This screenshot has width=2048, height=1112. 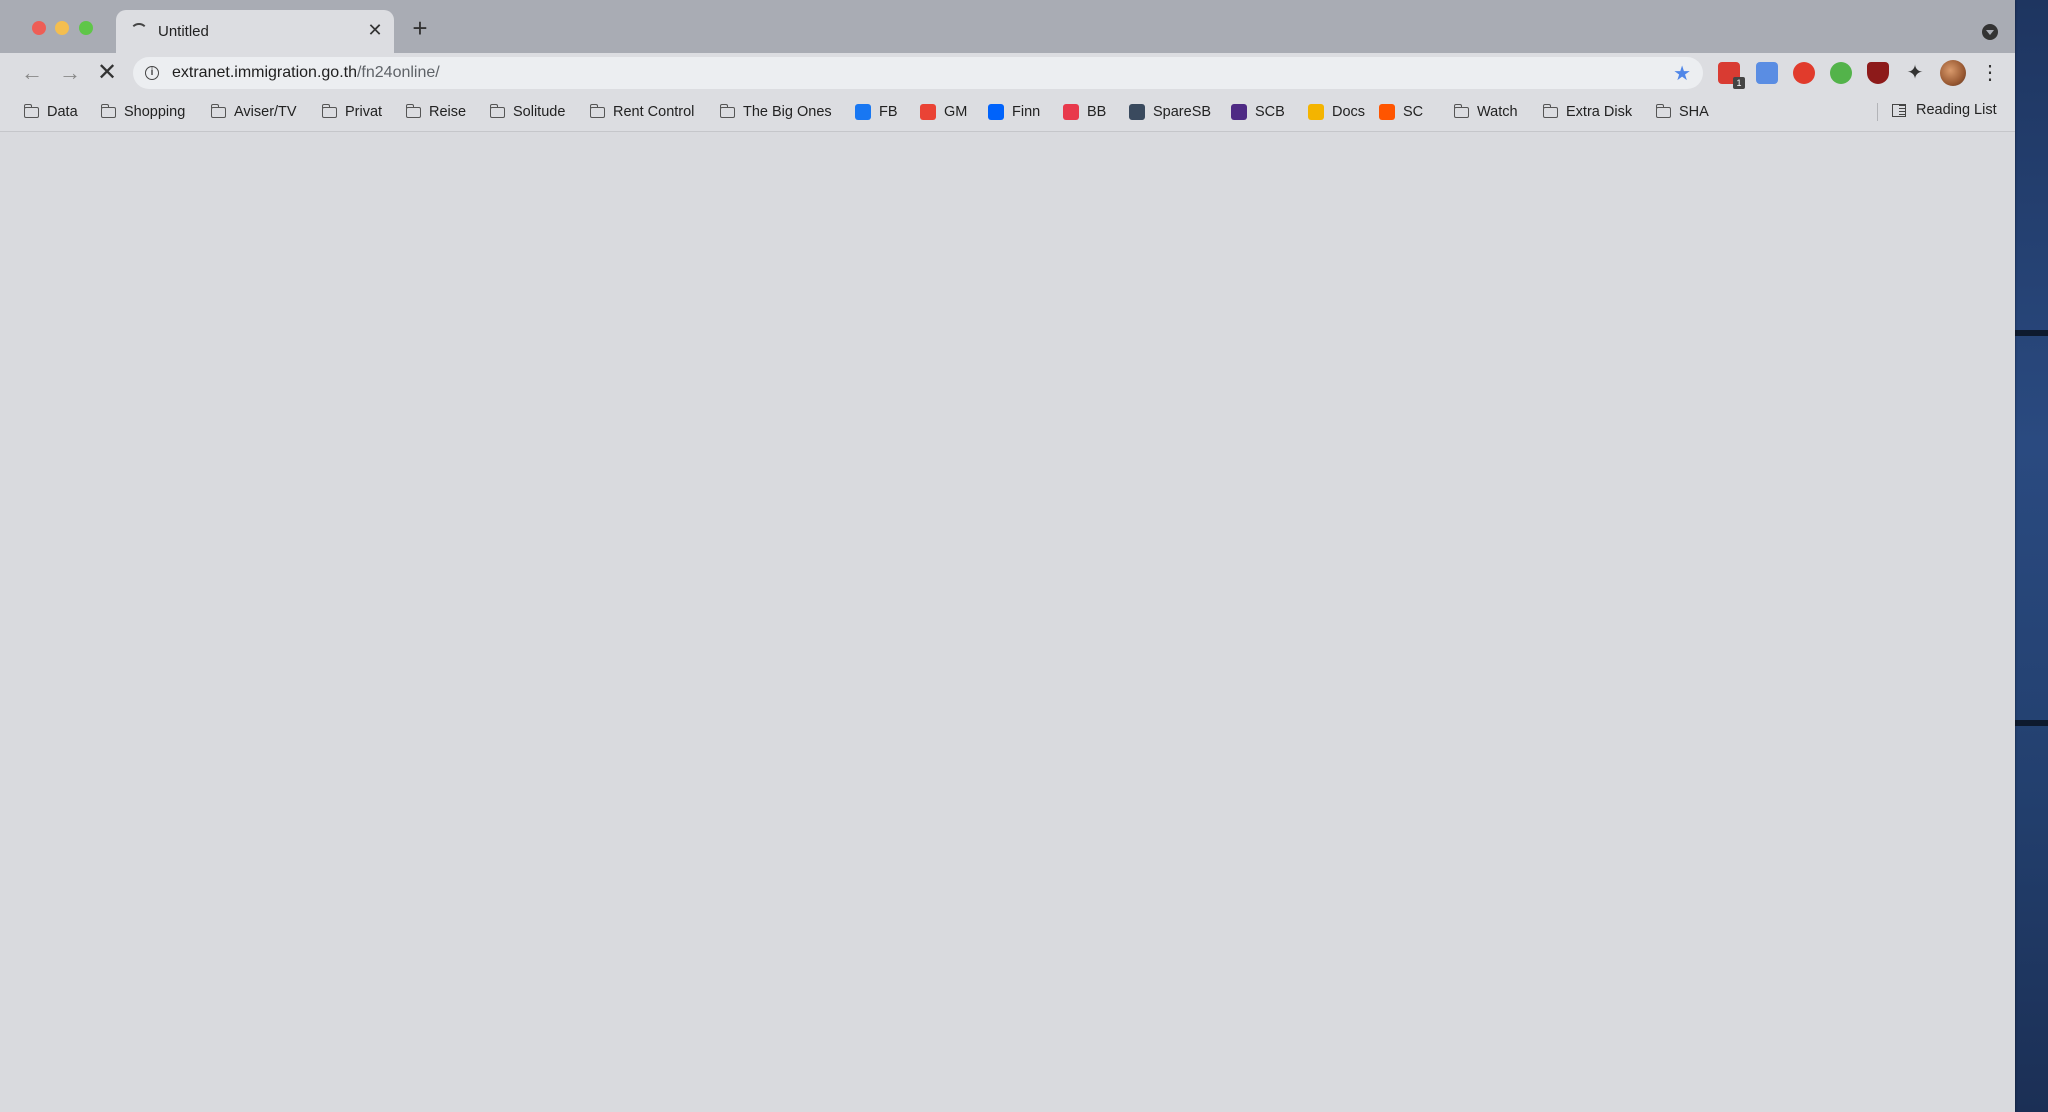 What do you see at coordinates (956, 112) in the screenshot?
I see `bookmark-label: GM` at bounding box center [956, 112].